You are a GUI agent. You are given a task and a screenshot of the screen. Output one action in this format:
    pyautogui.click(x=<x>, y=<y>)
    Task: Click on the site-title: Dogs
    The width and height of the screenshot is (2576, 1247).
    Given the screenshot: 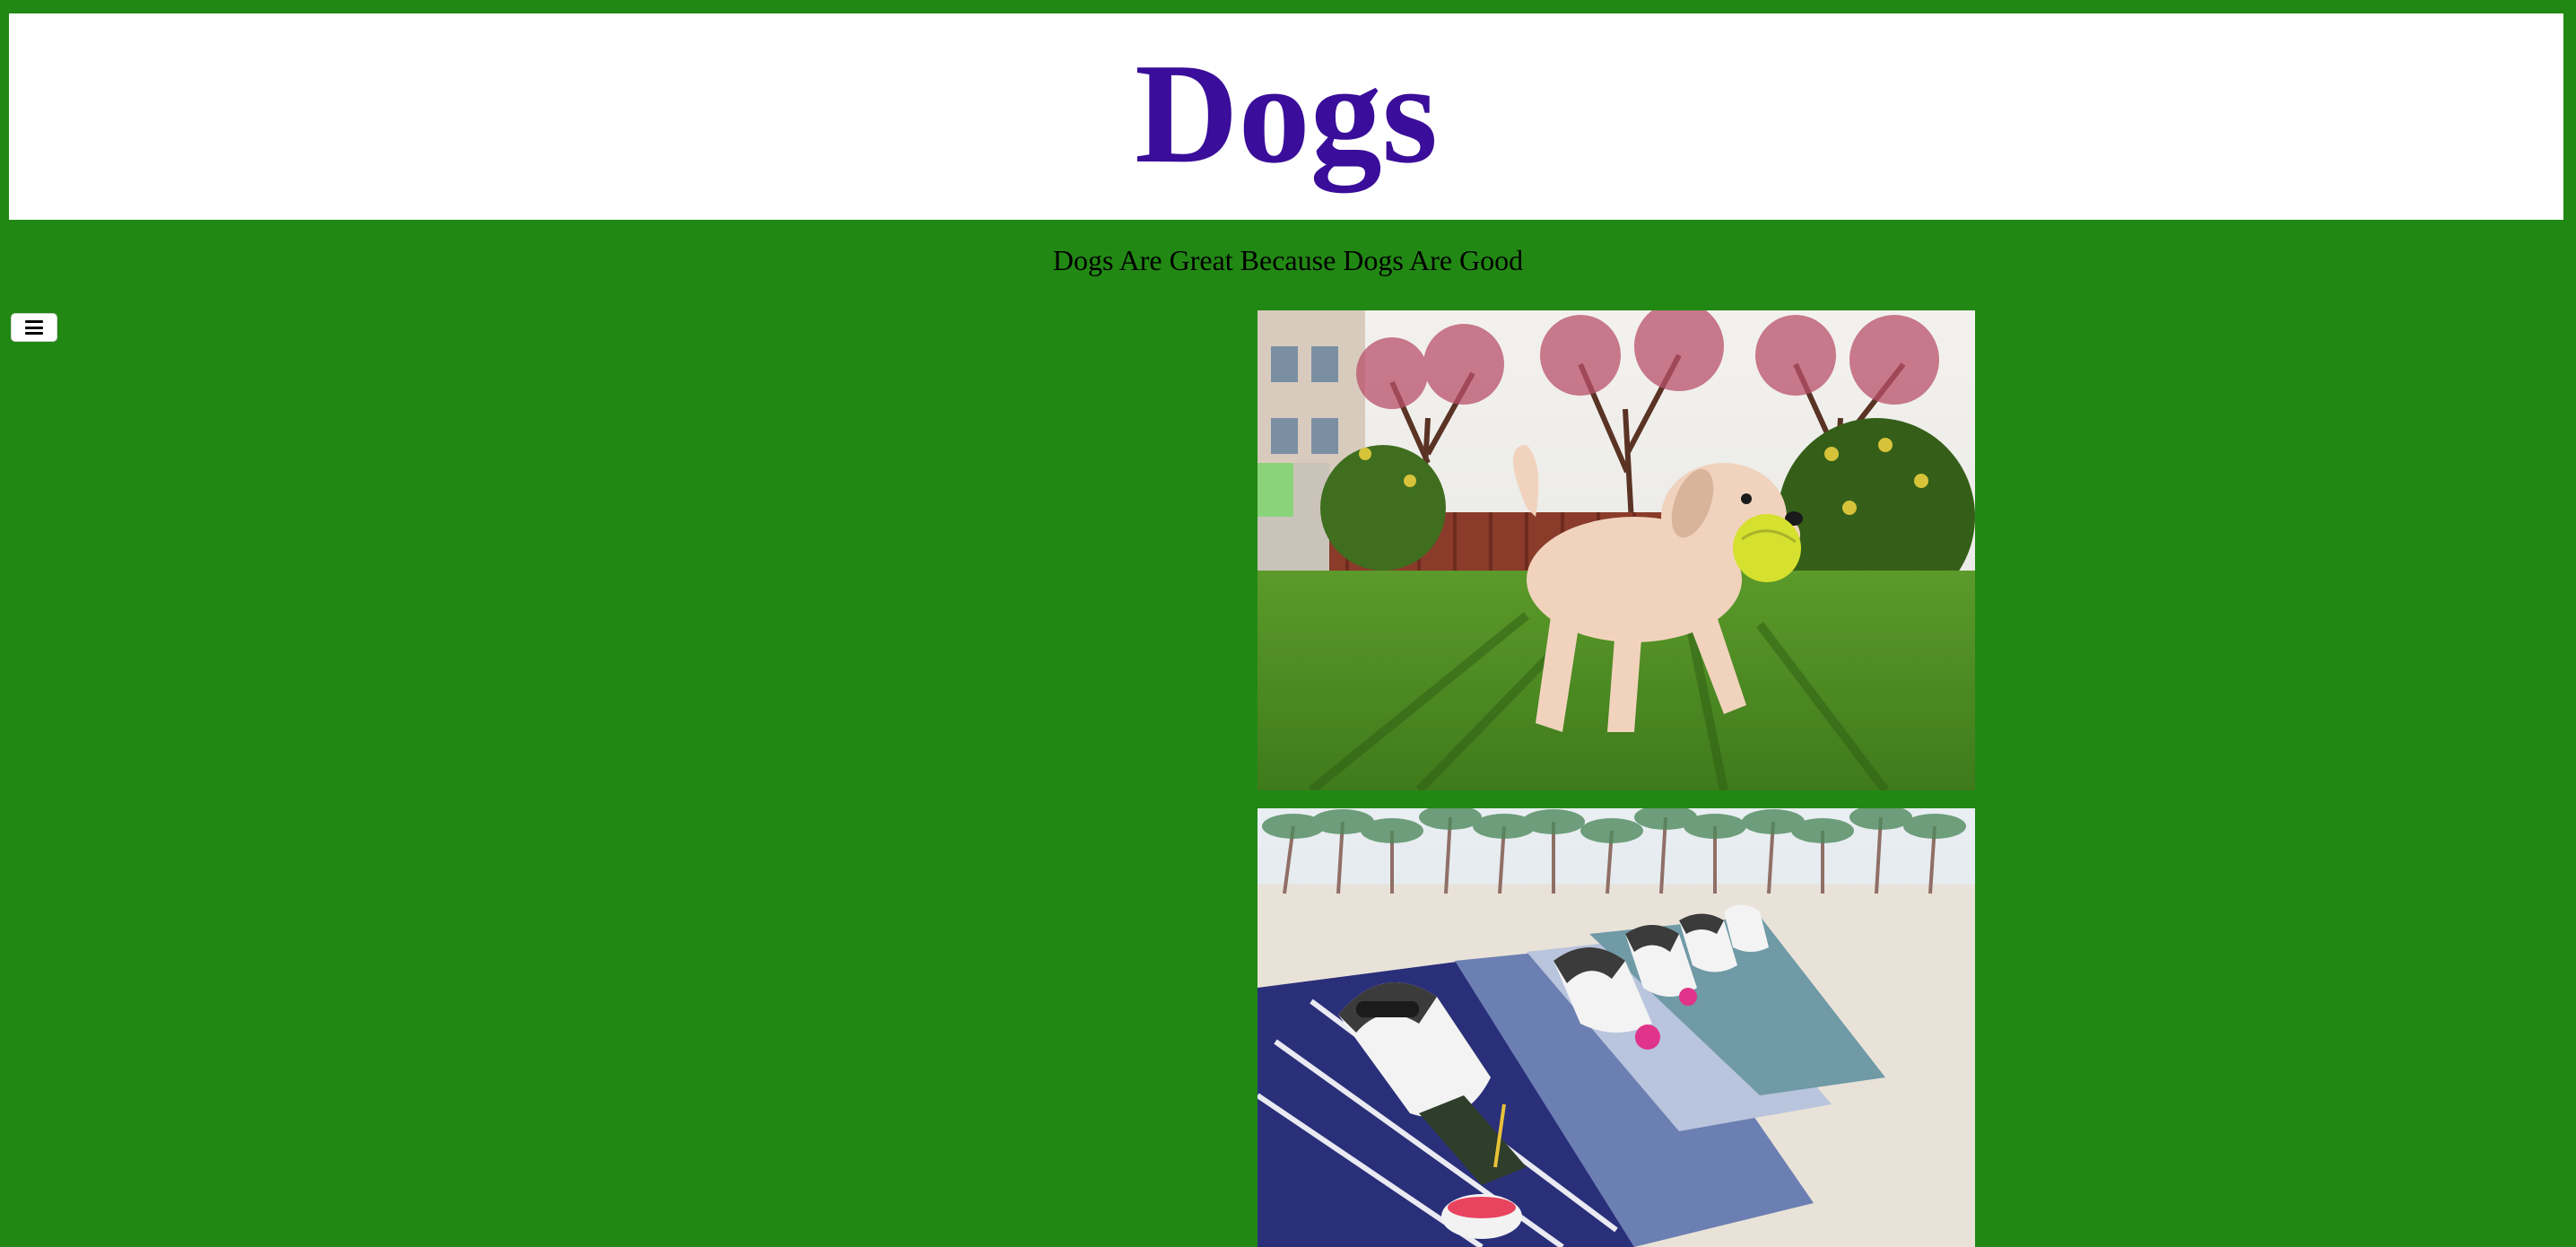 What is the action you would take?
    pyautogui.click(x=1286, y=113)
    